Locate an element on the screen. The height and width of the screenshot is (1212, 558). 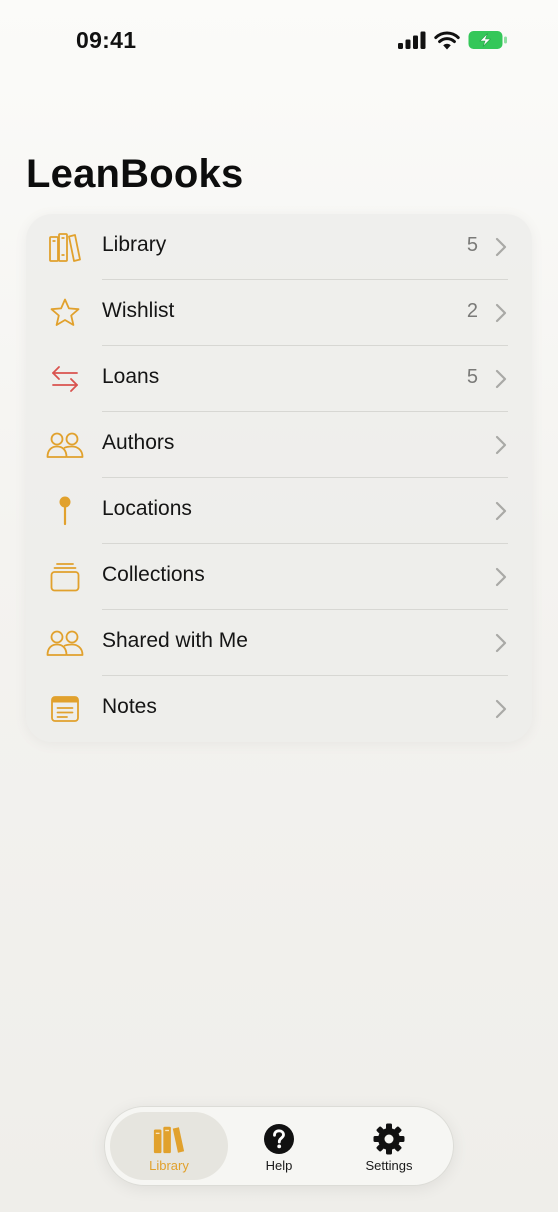
menu-item-label: Locations is located at coordinates (147, 508).